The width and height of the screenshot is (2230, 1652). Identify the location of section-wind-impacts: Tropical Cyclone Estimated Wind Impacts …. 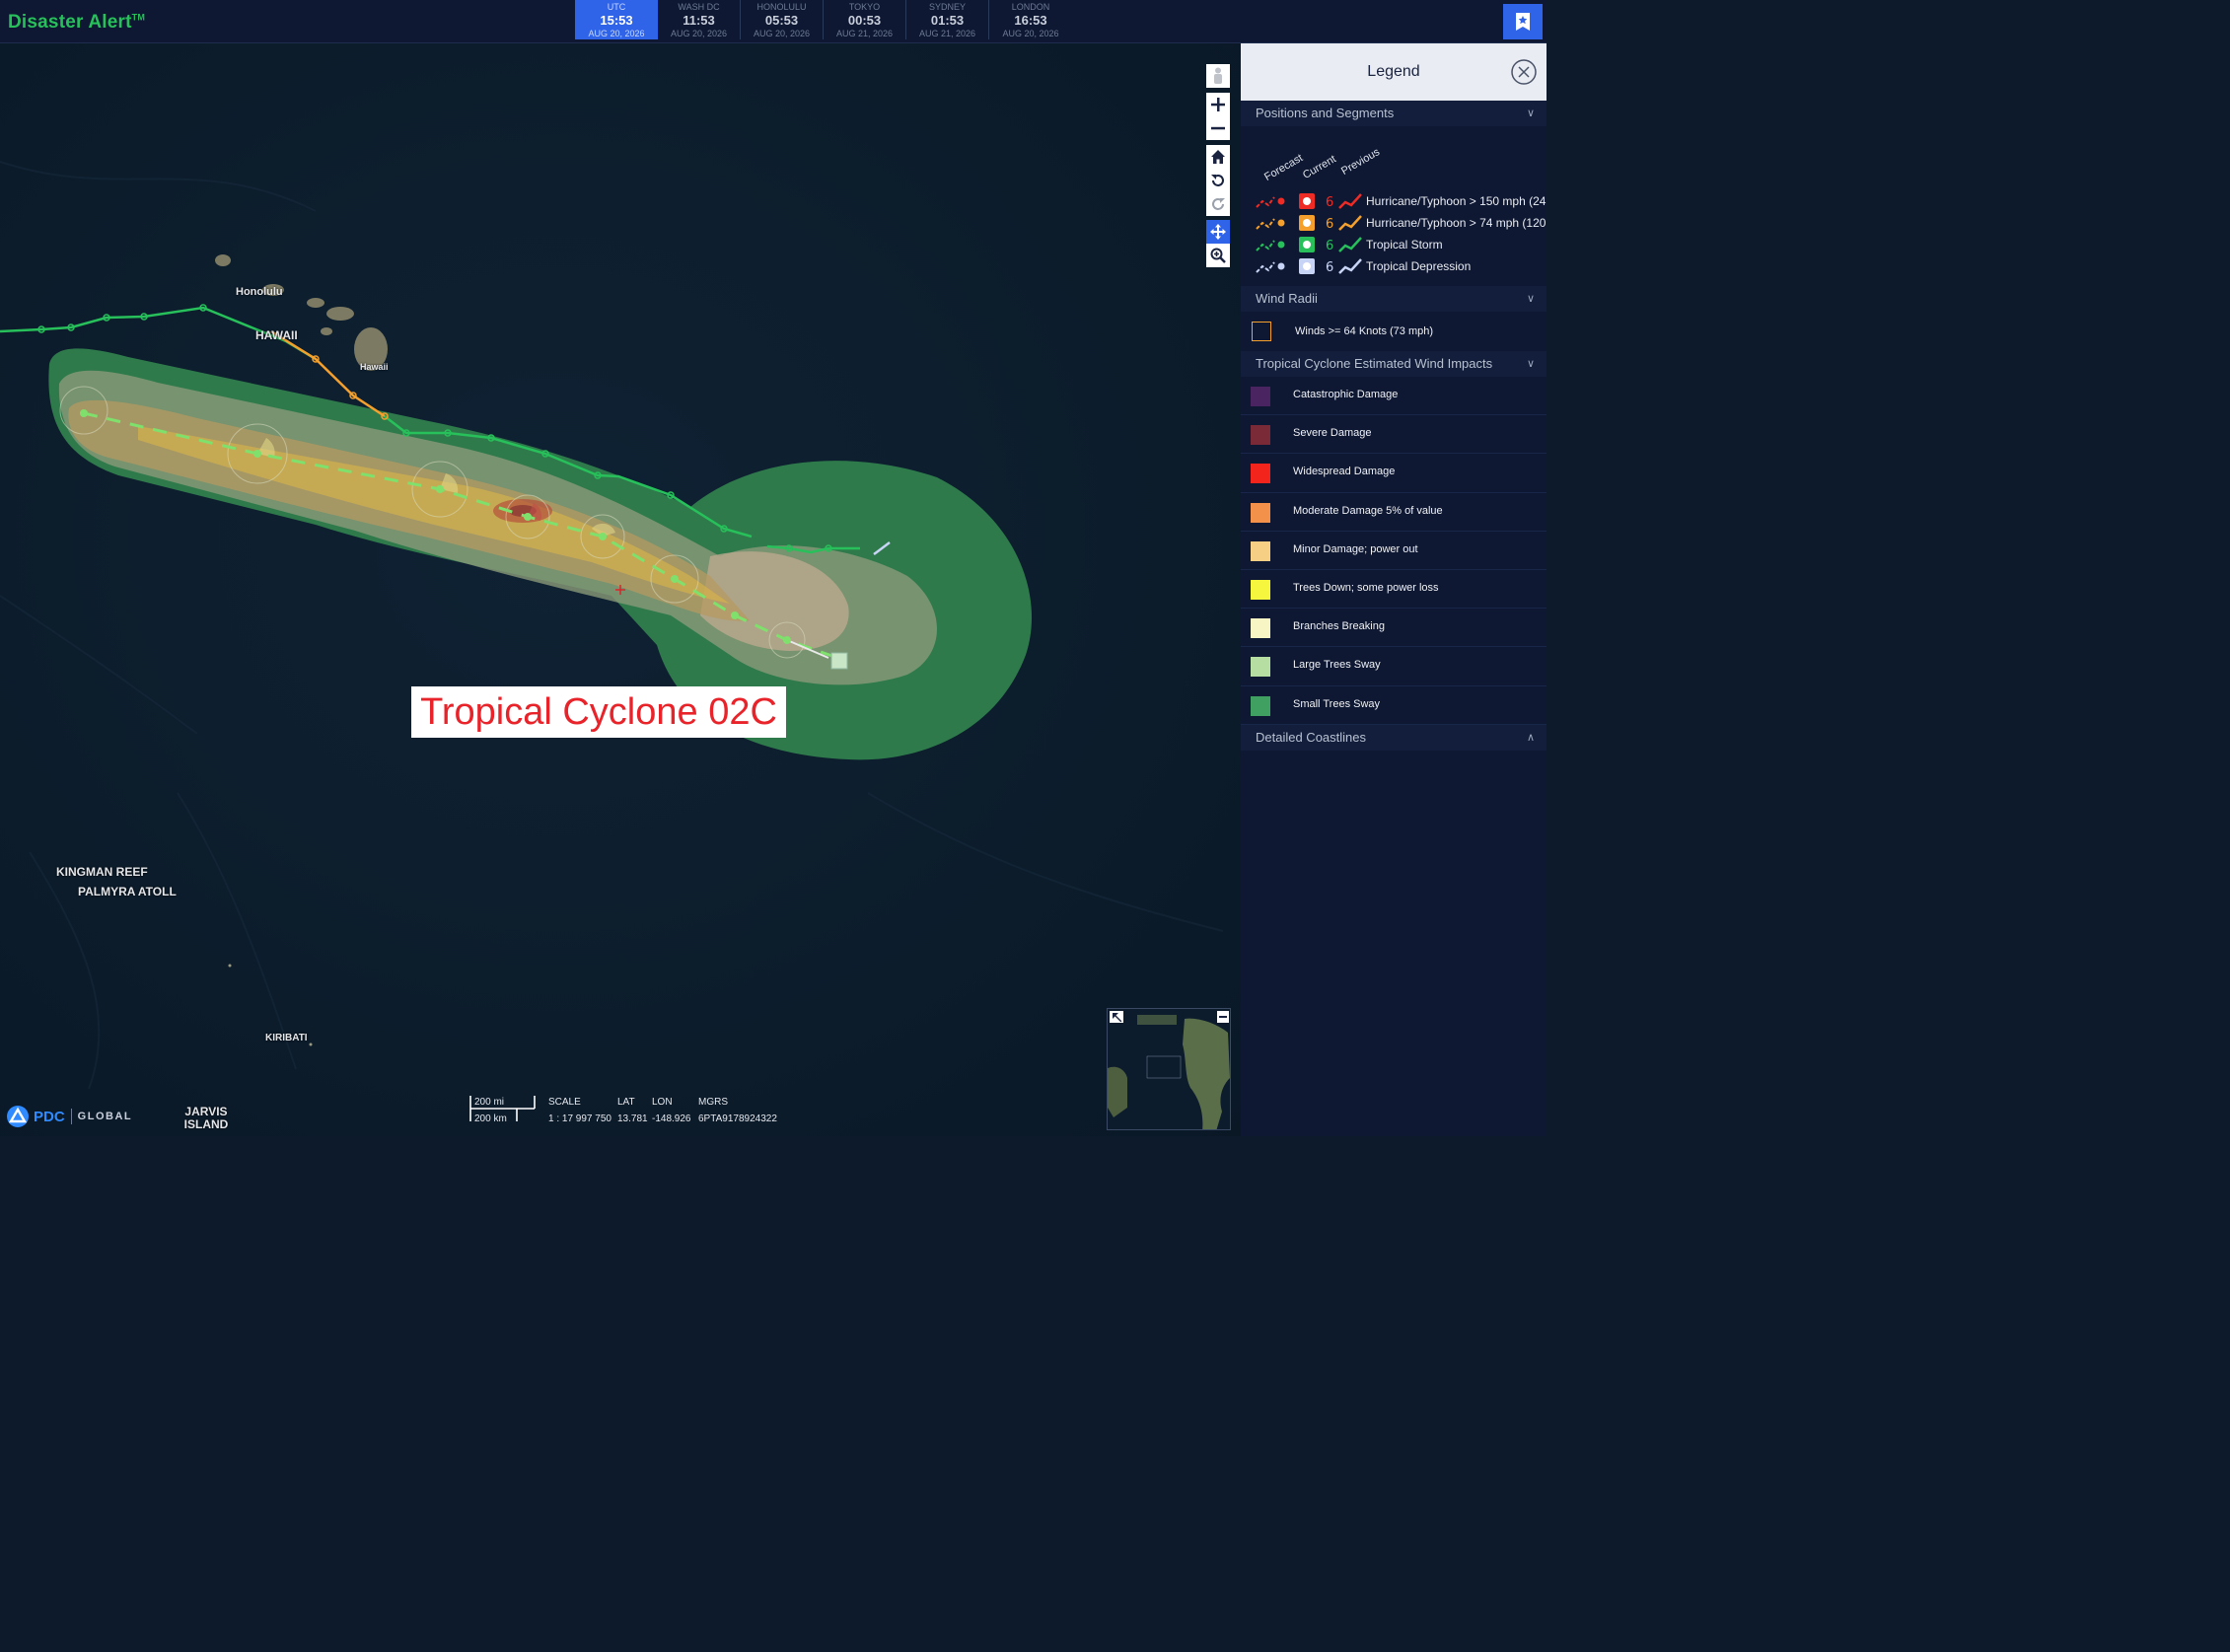
(1394, 364).